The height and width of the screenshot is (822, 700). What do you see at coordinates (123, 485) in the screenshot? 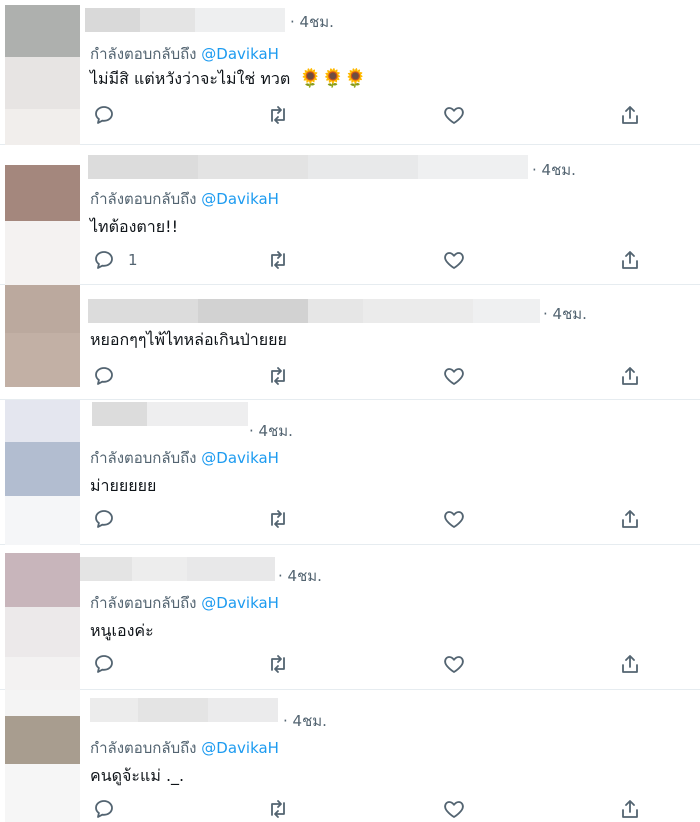
I see `tweet-text: ม่ายยยยย` at bounding box center [123, 485].